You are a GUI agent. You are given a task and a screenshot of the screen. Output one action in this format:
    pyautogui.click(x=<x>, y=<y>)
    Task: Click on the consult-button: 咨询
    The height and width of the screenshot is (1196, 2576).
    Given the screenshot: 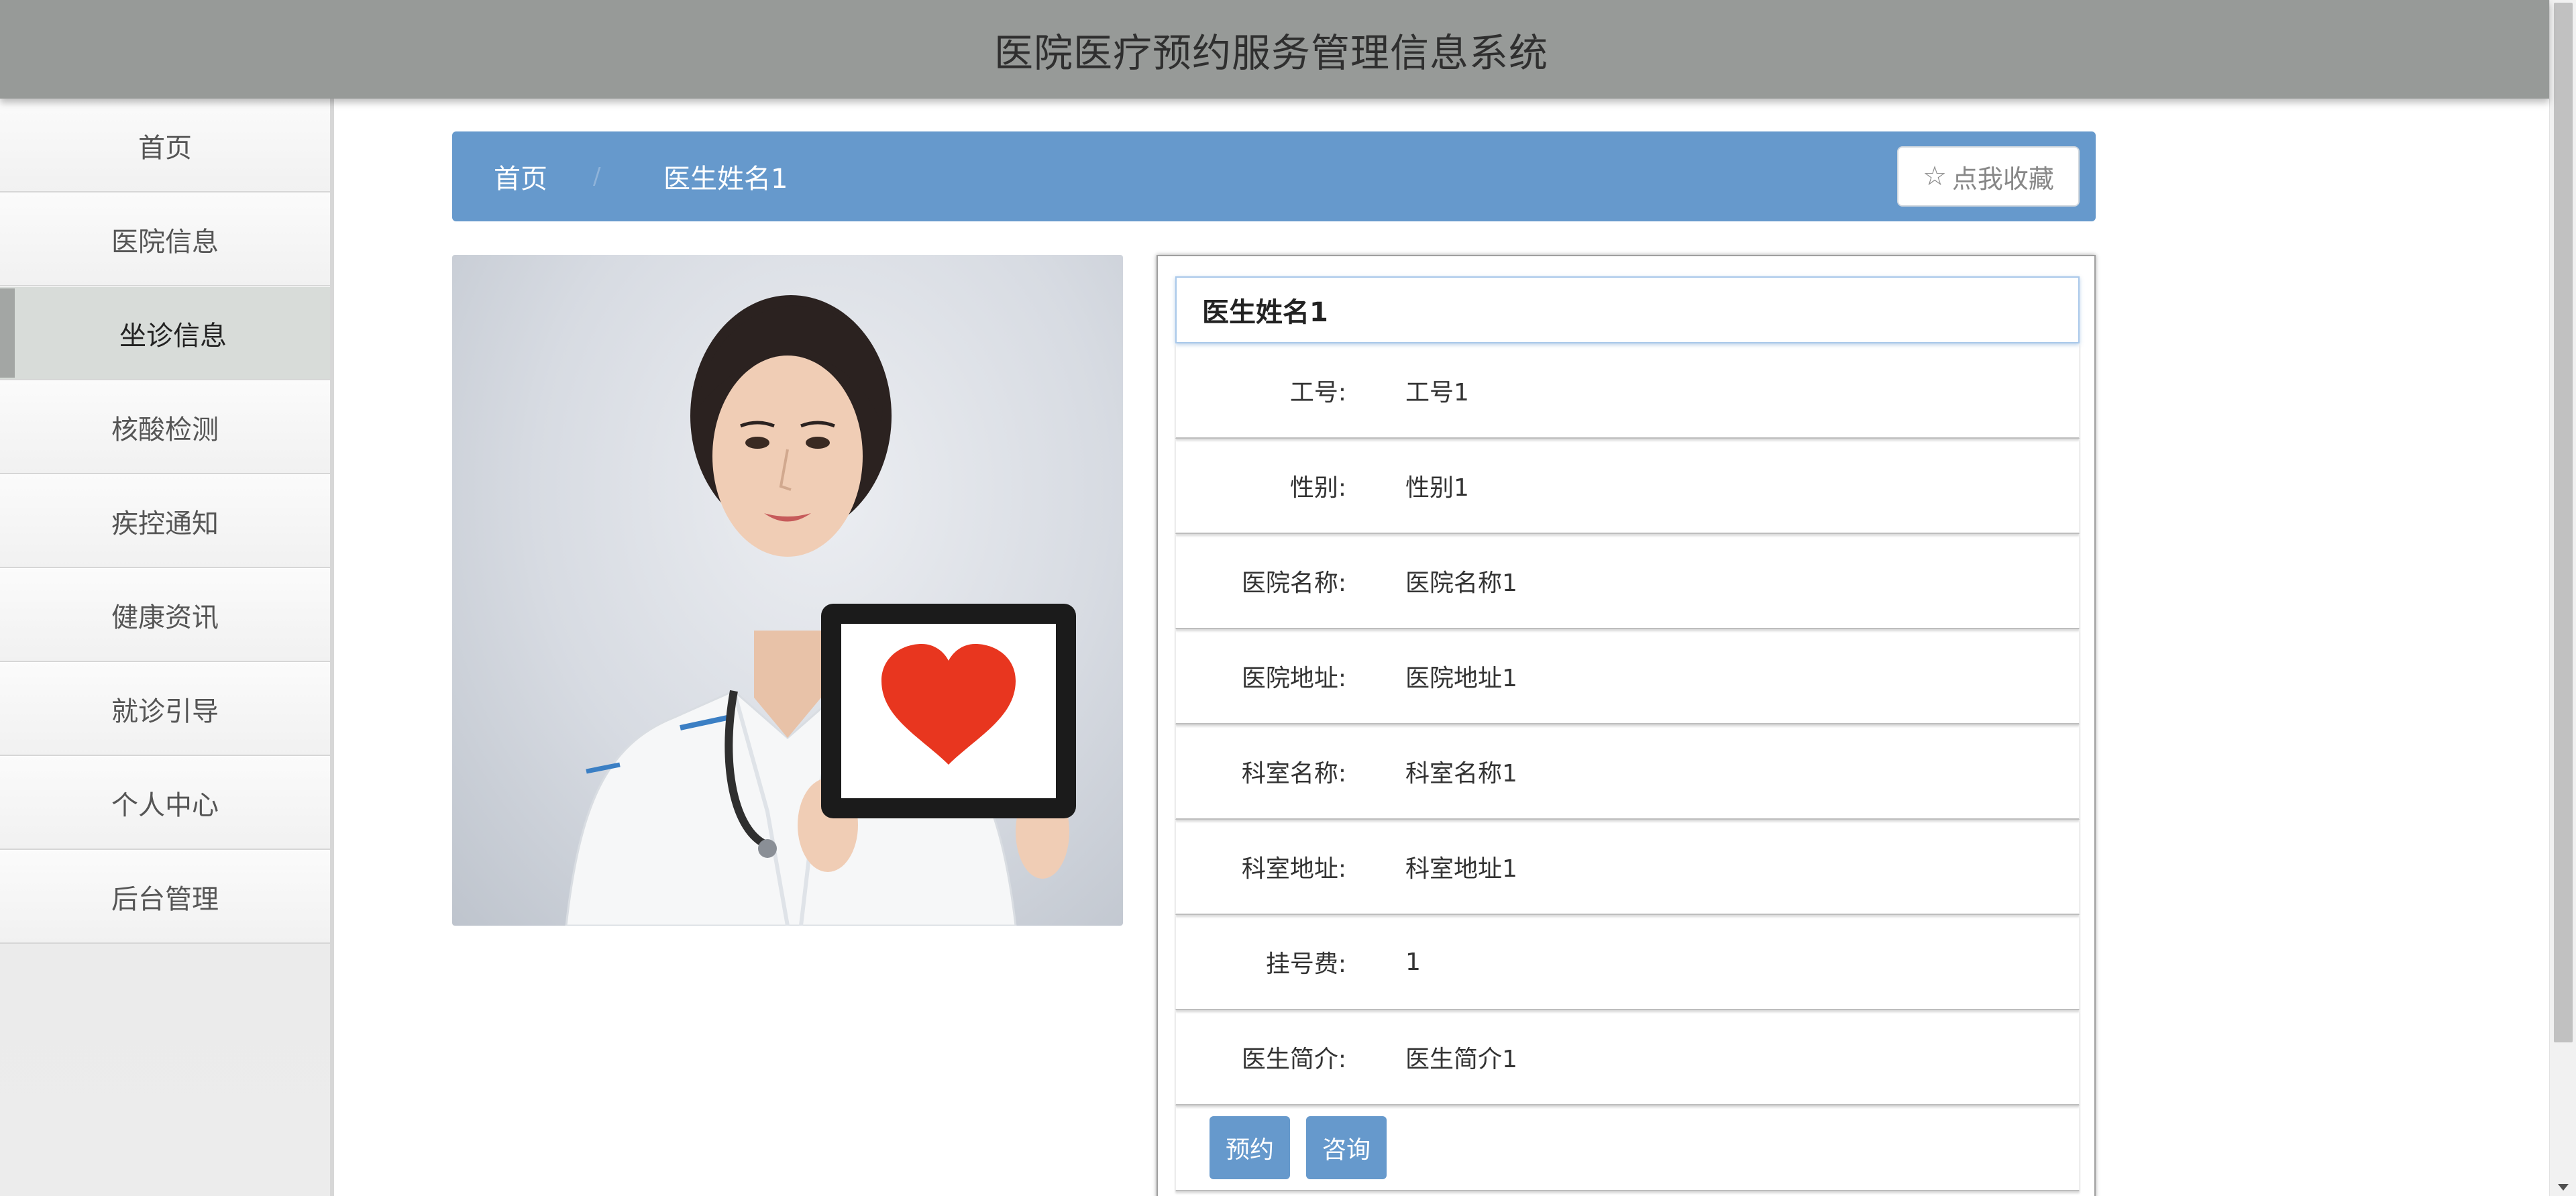 What is the action you would take?
    pyautogui.click(x=1346, y=1147)
    